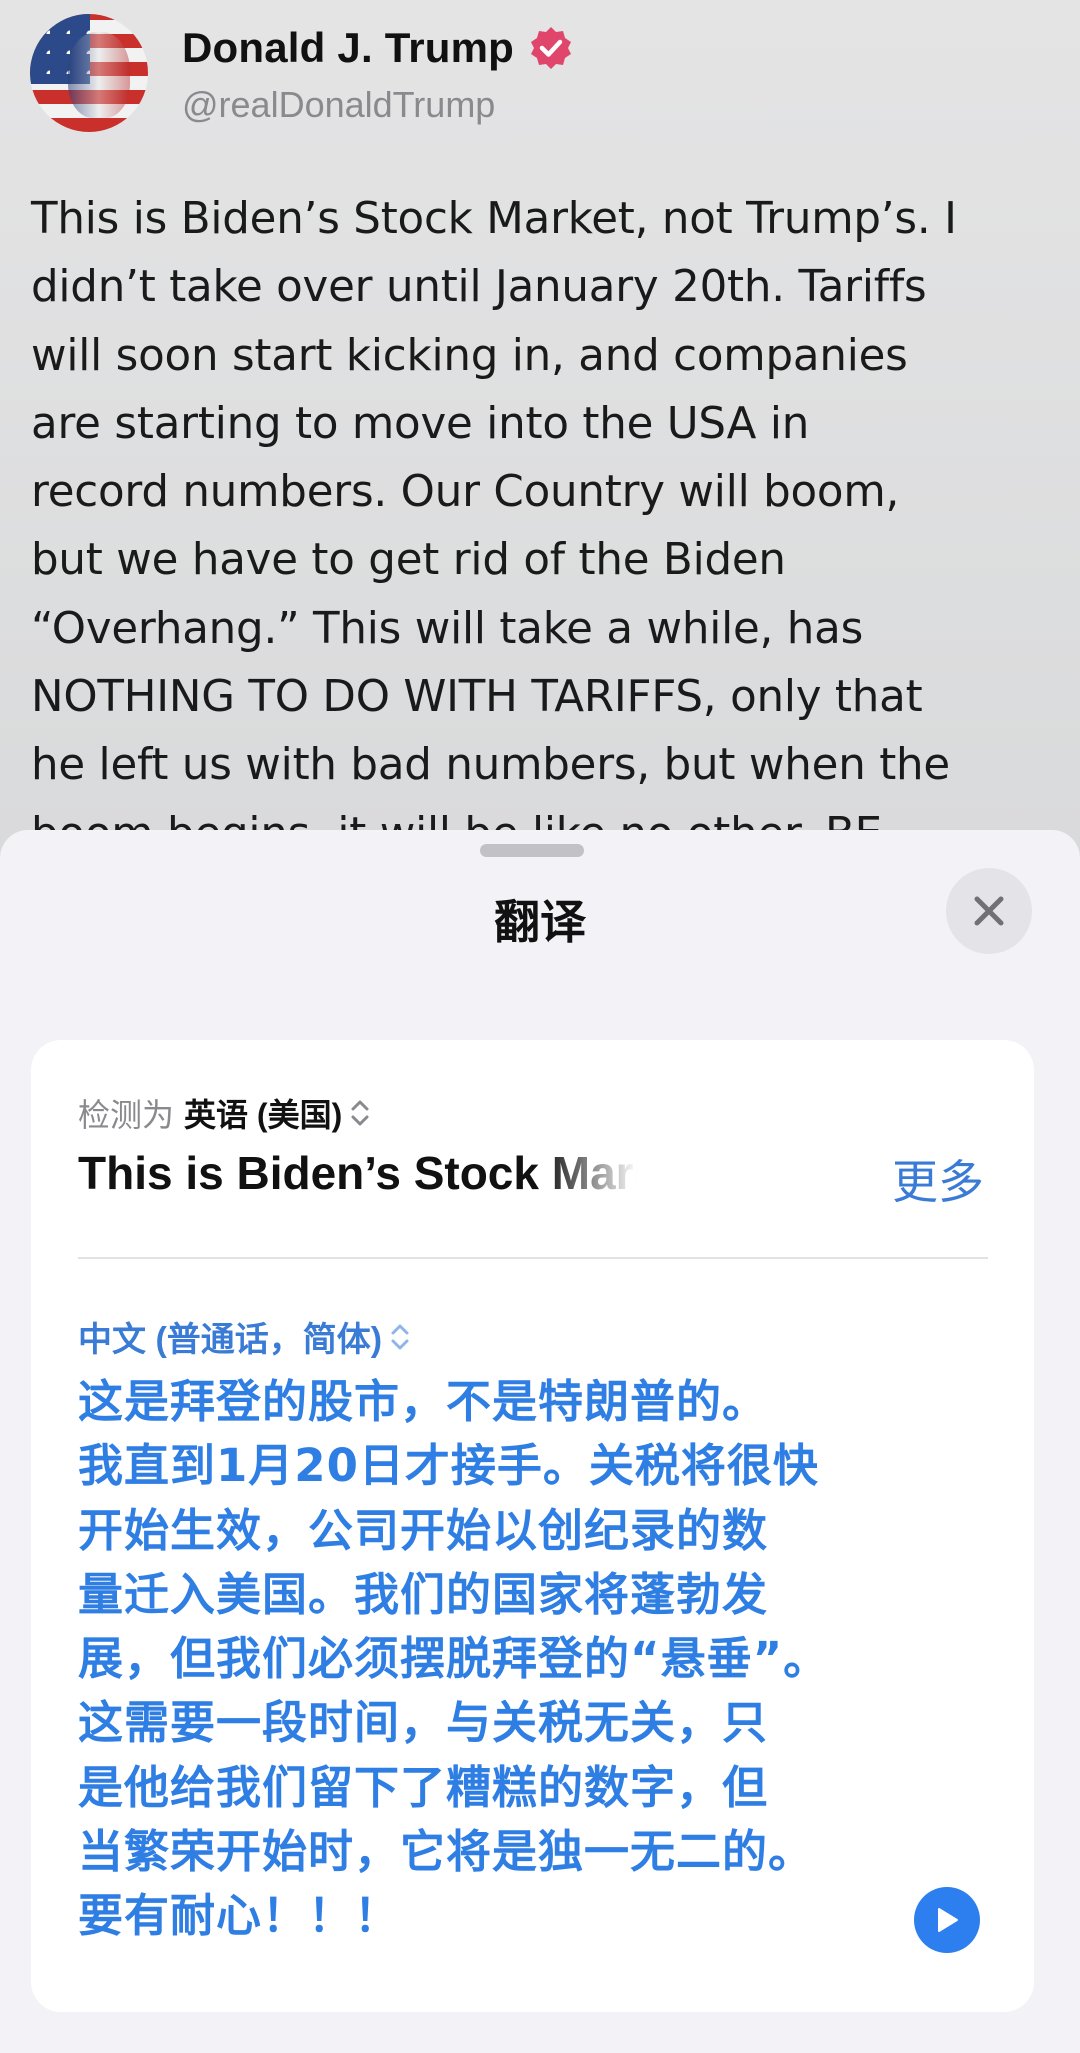  I want to click on close-button, so click(989, 911).